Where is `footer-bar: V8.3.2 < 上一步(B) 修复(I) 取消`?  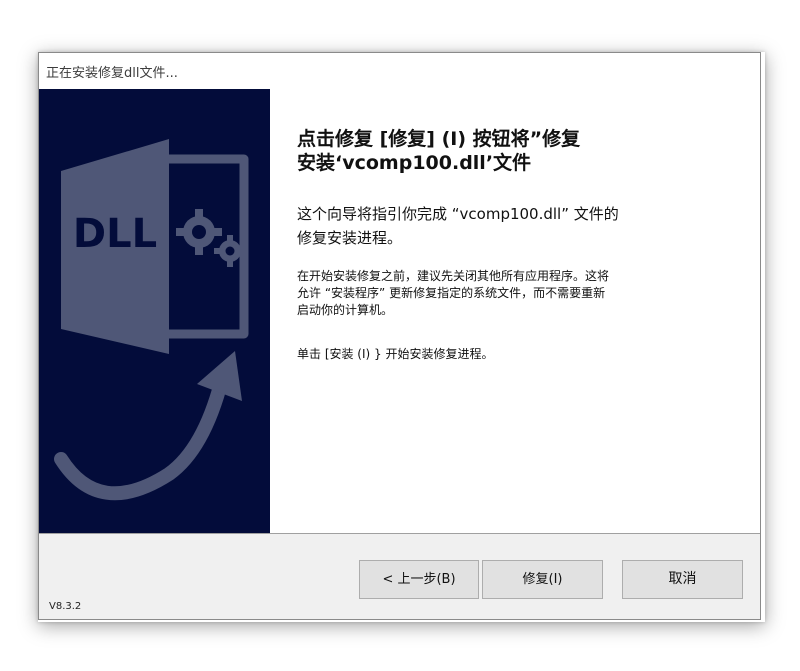
footer-bar: V8.3.2 < 上一步(B) 修复(I) 取消 is located at coordinates (399, 576).